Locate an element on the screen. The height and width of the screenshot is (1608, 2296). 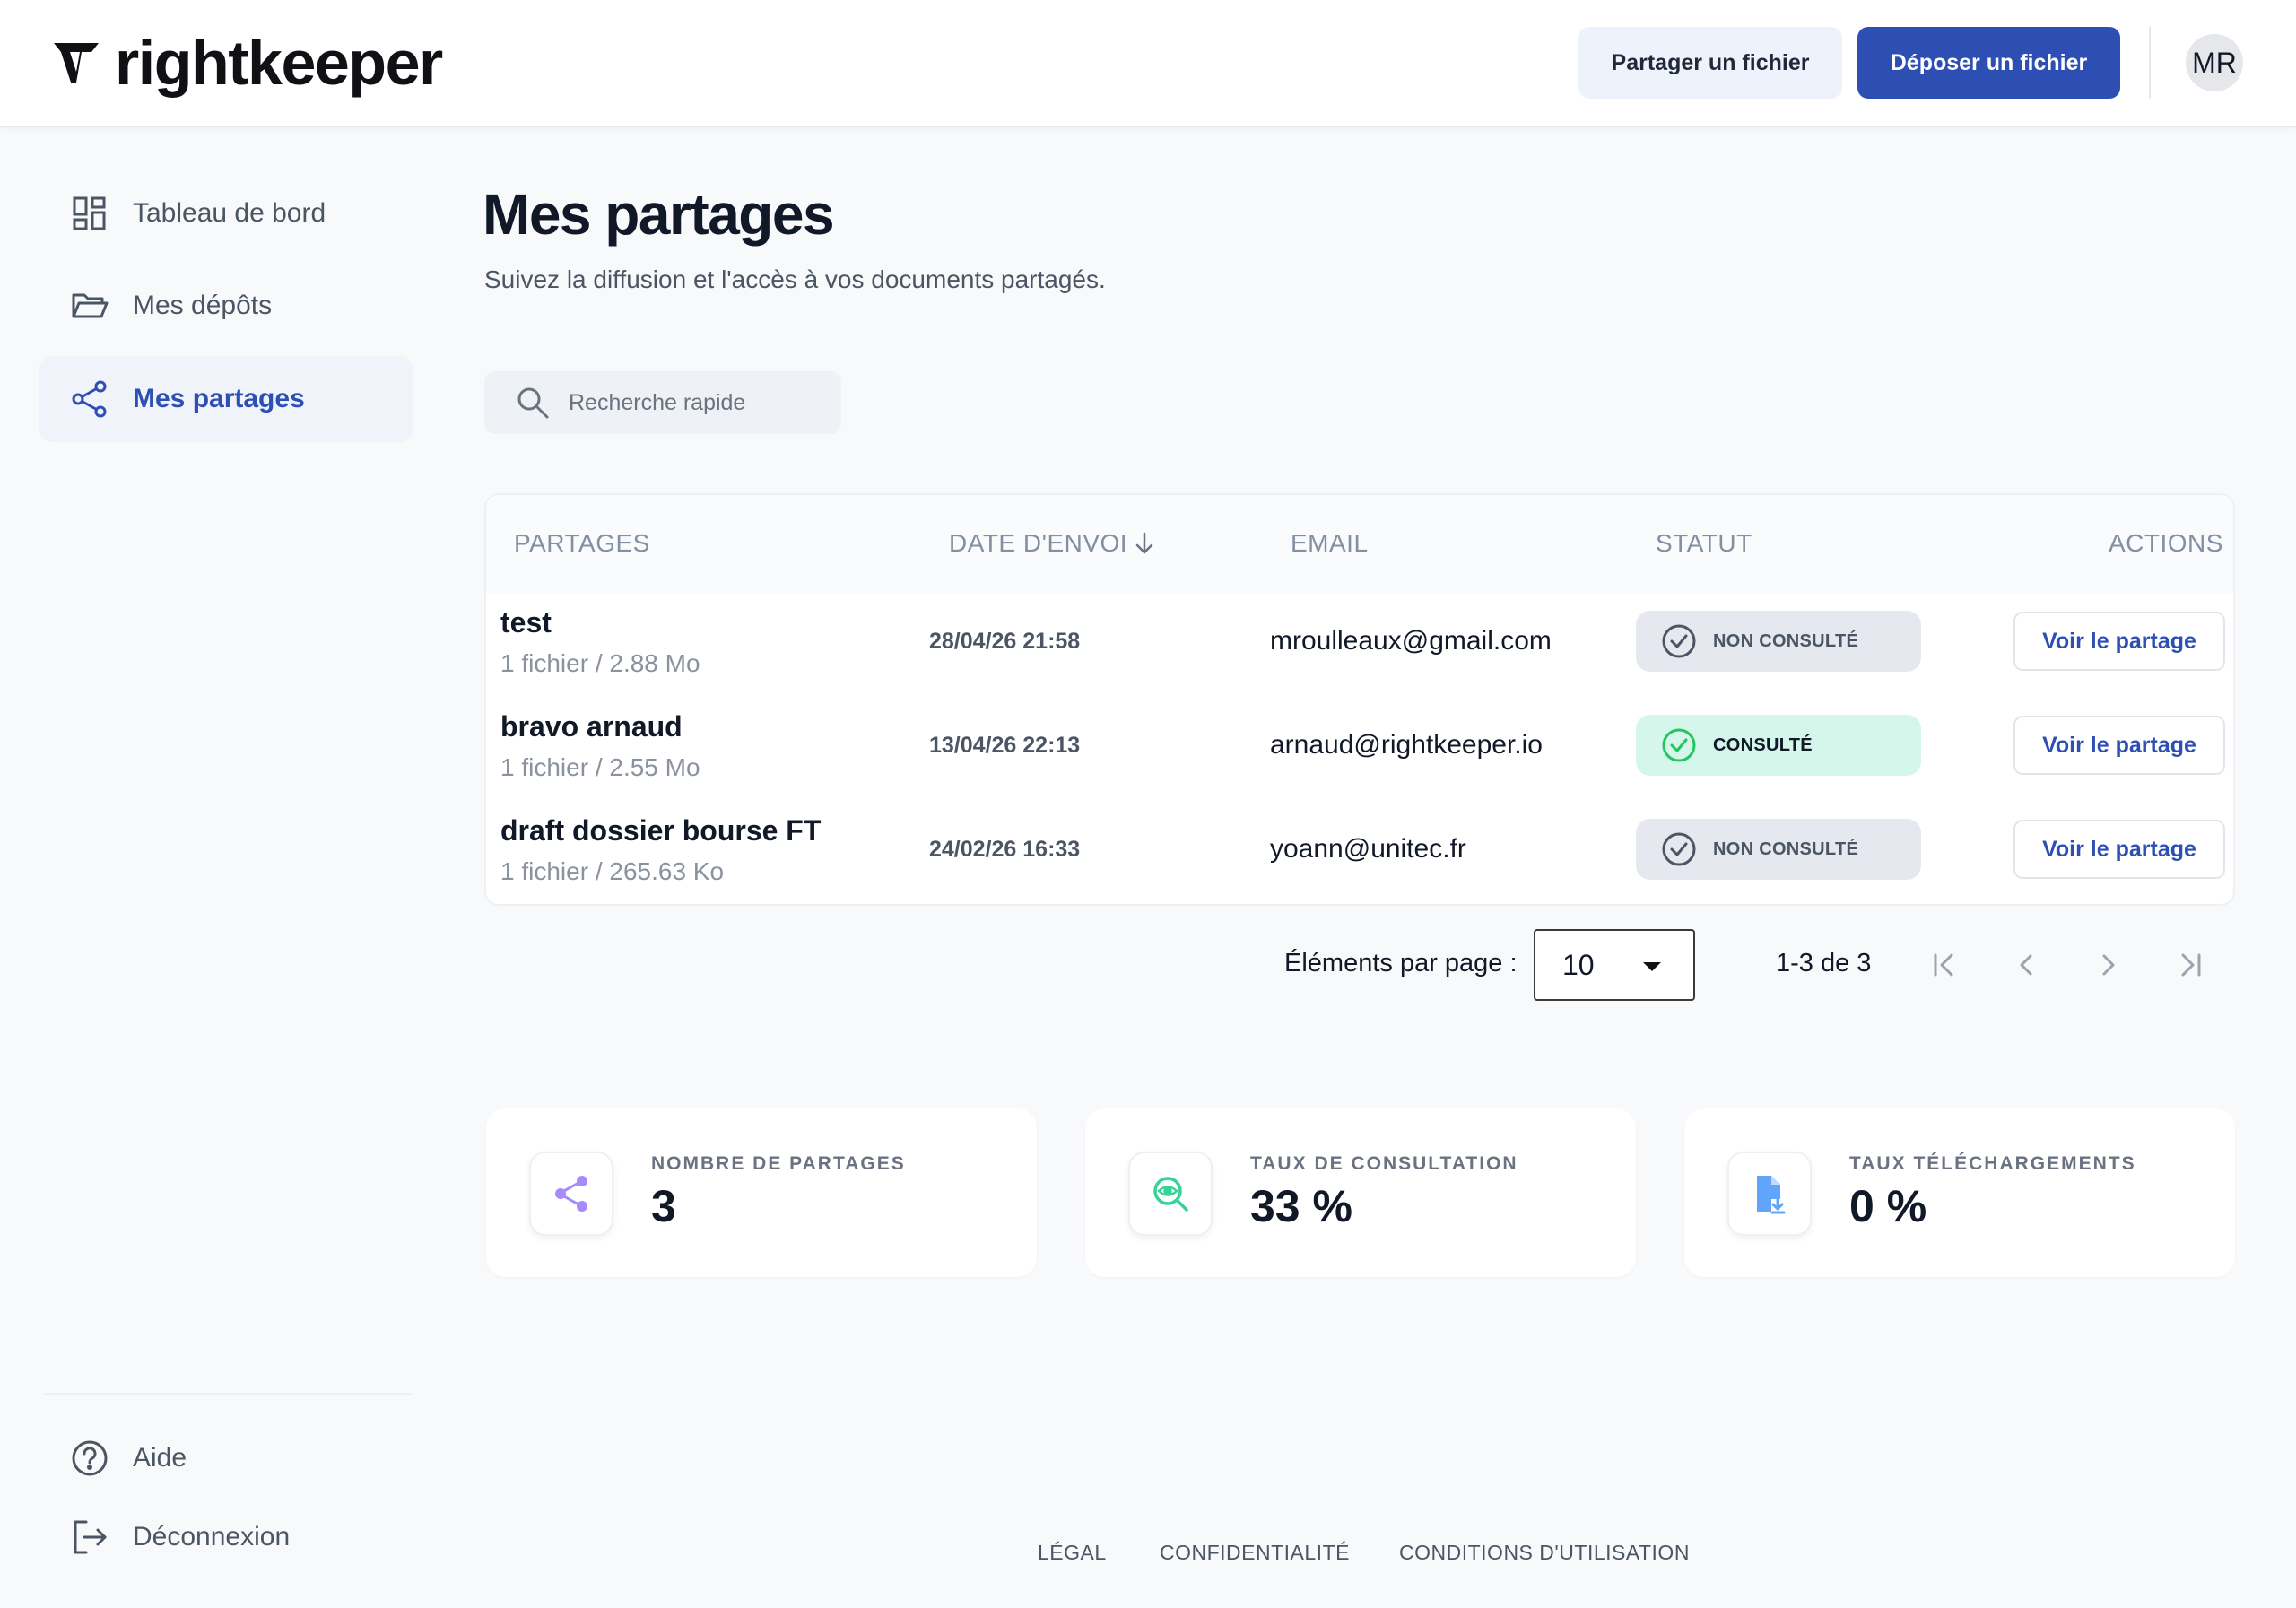
previous-page-button is located at coordinates (2027, 965).